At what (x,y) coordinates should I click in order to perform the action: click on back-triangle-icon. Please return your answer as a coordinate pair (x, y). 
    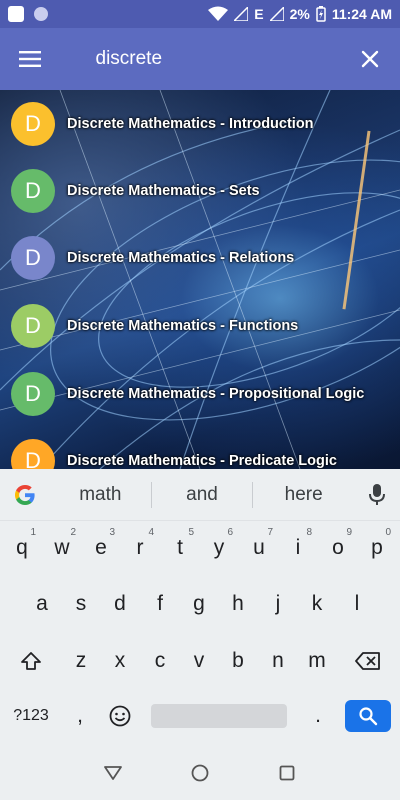
    Looking at the image, I should click on (113, 773).